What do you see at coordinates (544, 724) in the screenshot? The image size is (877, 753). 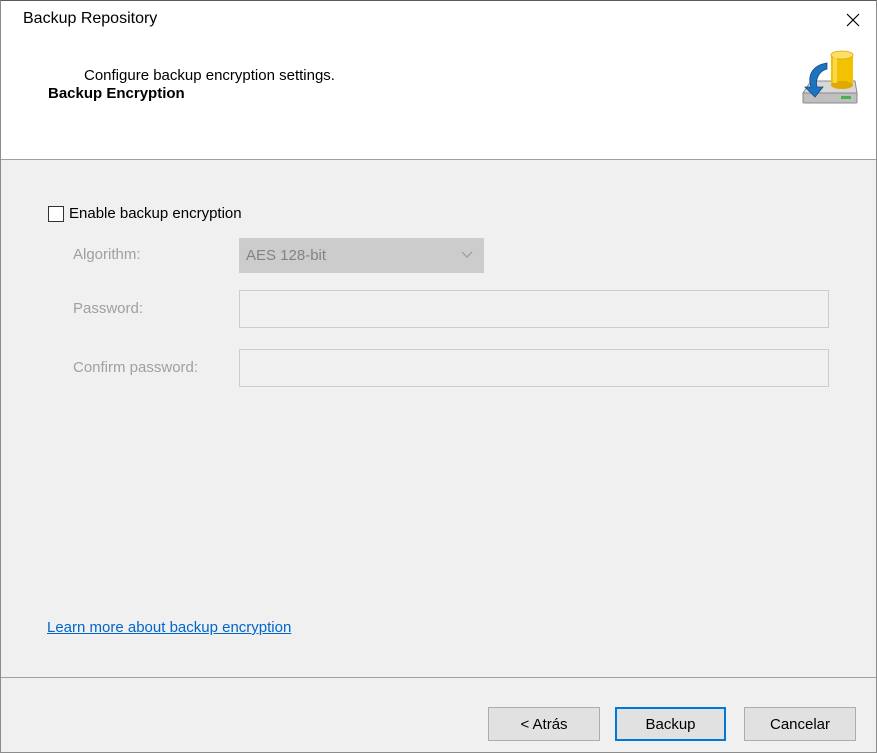 I see `back-button: < Atrás` at bounding box center [544, 724].